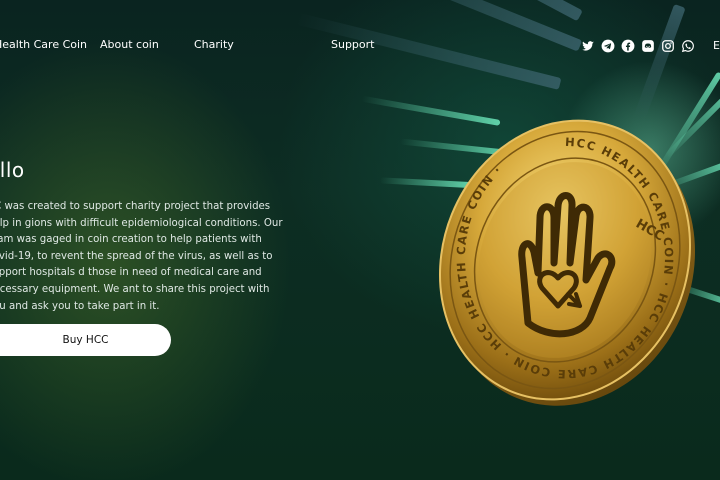  What do you see at coordinates (667, 45) in the screenshot?
I see `instagram-icon` at bounding box center [667, 45].